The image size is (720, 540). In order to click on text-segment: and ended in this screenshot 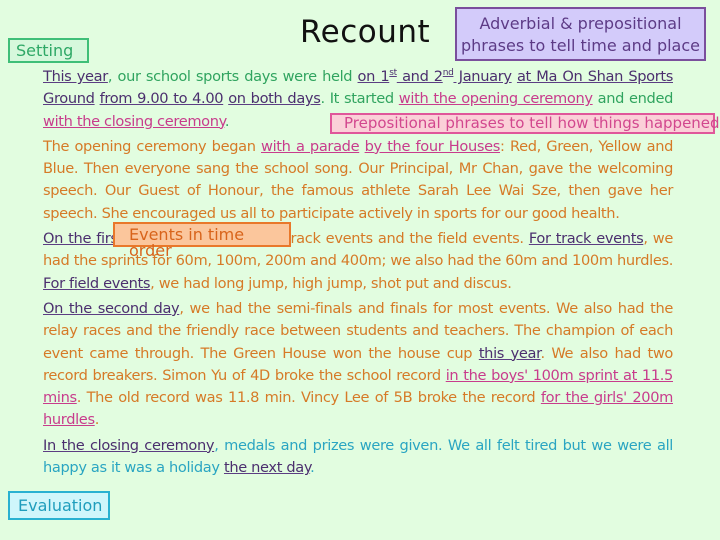, I will do `click(633, 99)`.